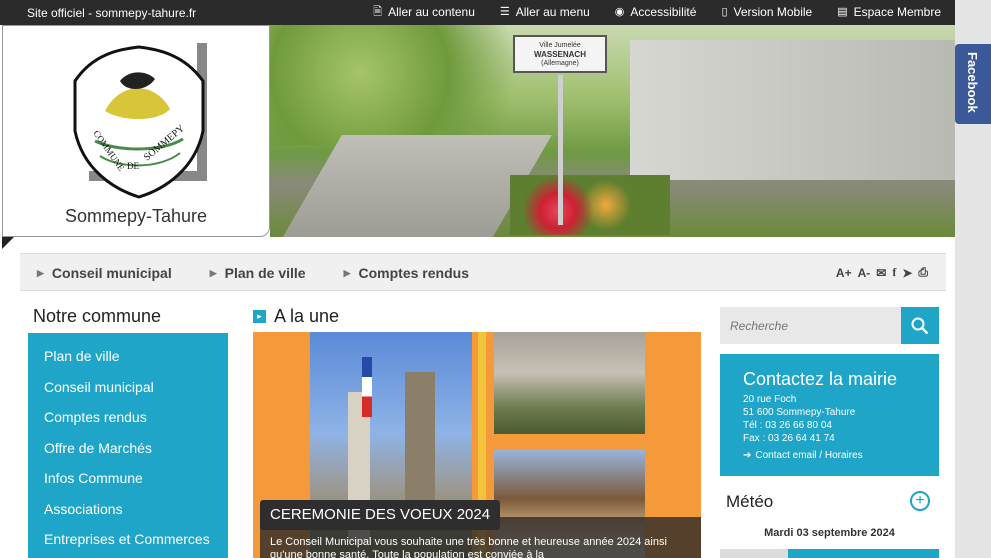 The height and width of the screenshot is (558, 991). What do you see at coordinates (82, 356) in the screenshot?
I see `left-menu-item-plan-de-ville: Plan de ville` at bounding box center [82, 356].